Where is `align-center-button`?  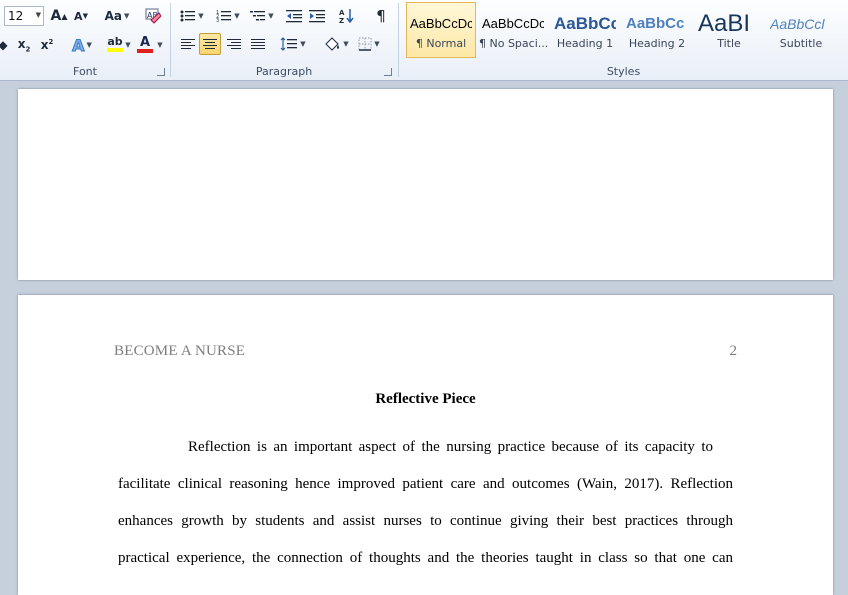 align-center-button is located at coordinates (210, 44).